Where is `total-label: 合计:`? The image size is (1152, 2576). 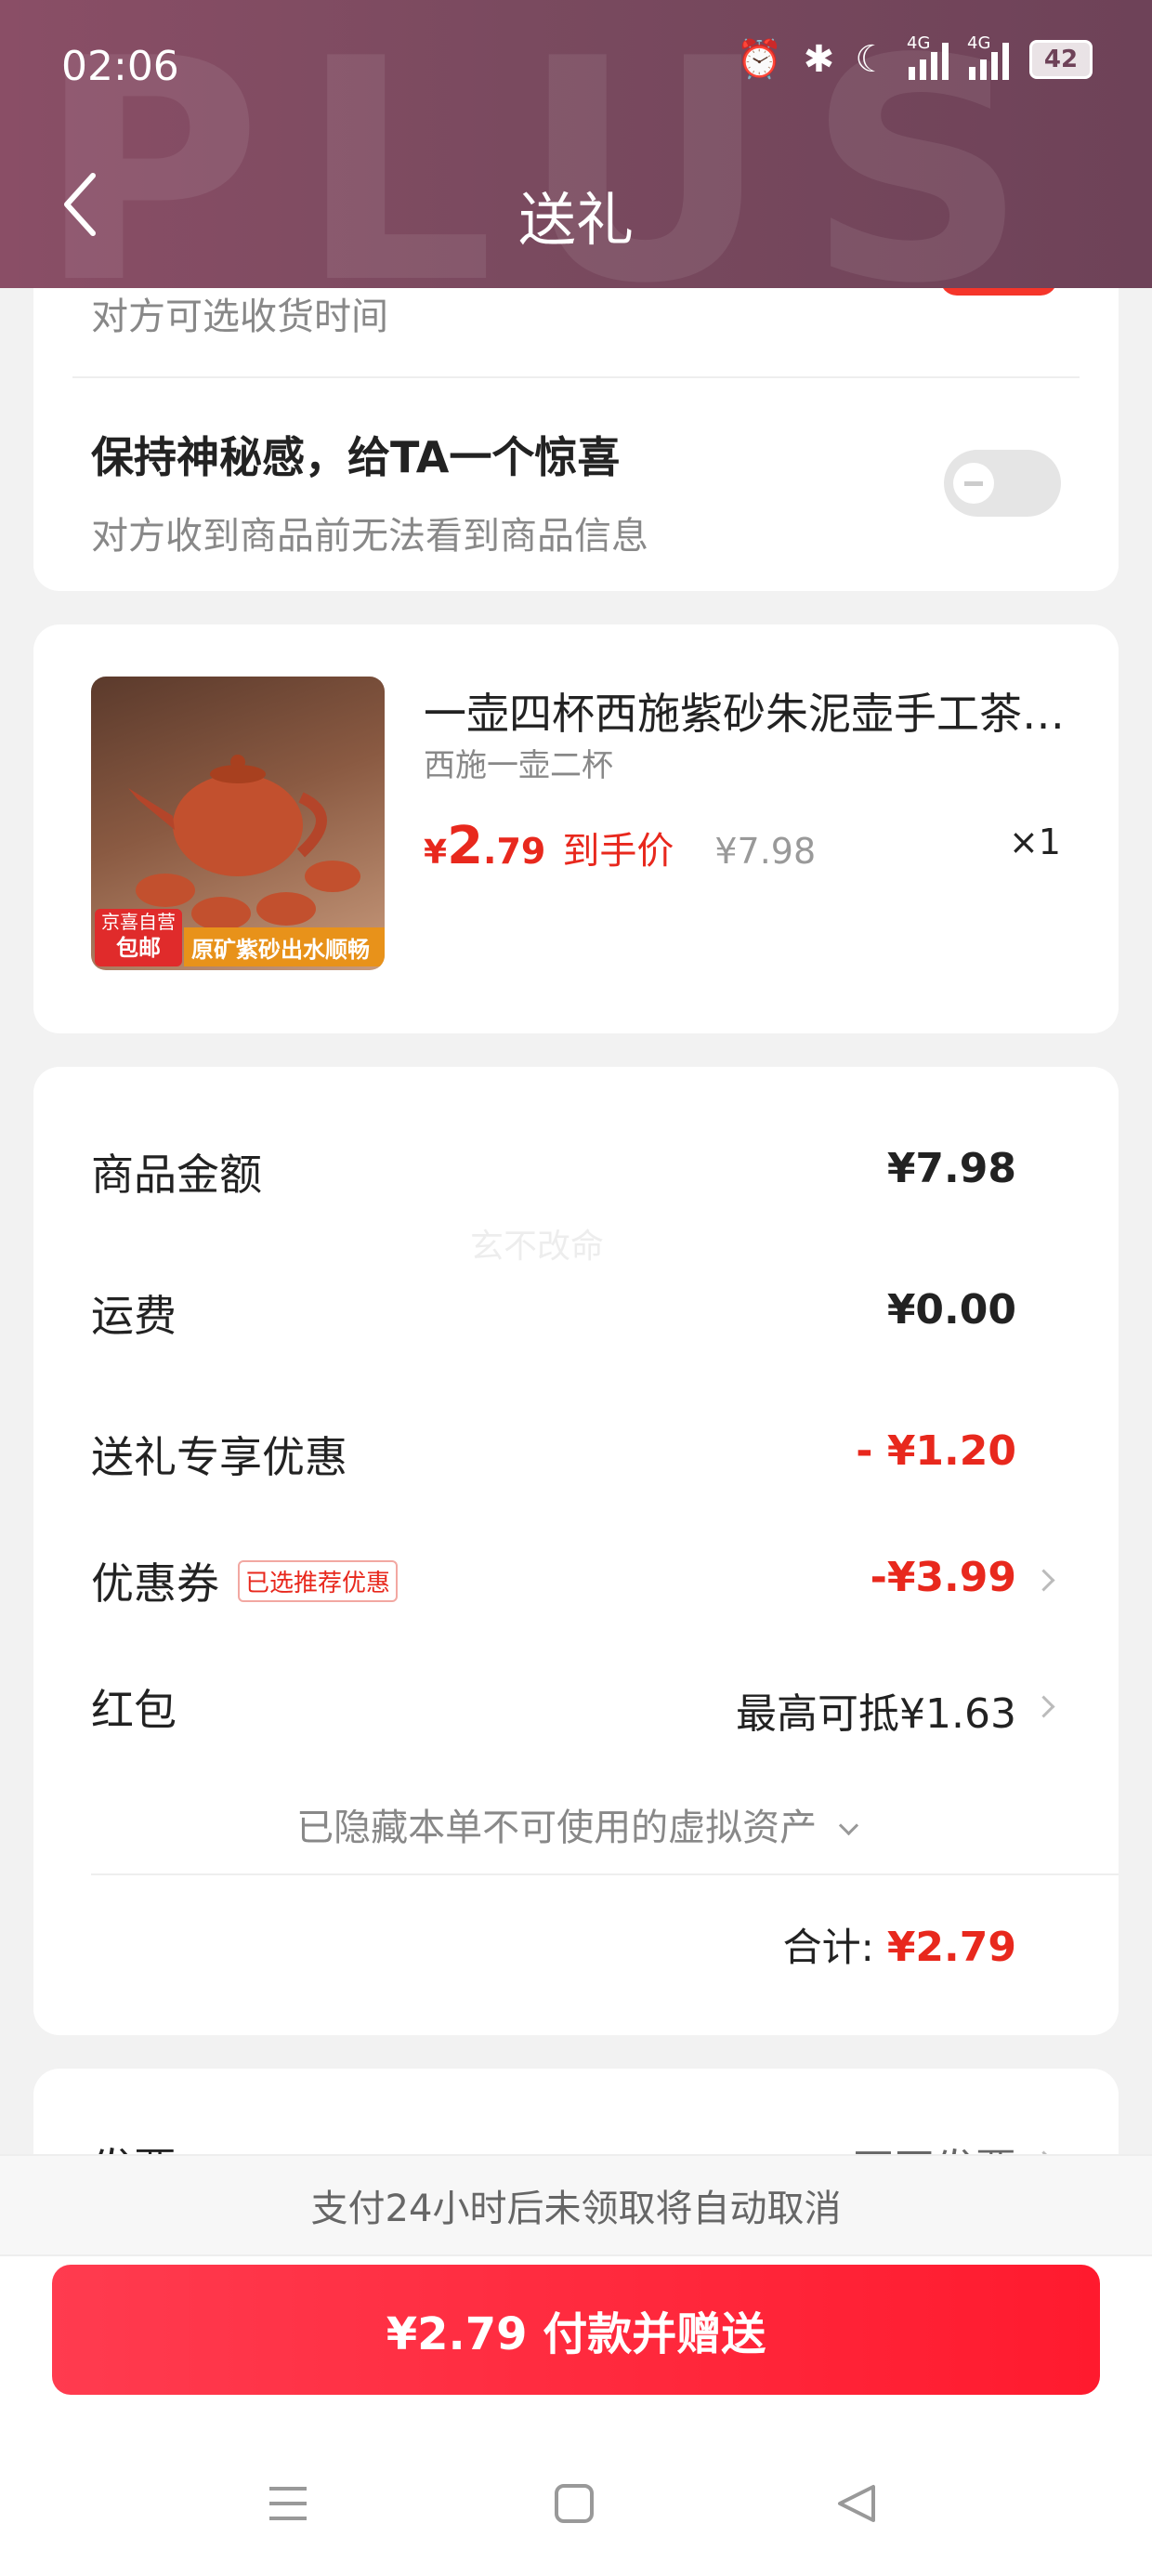
total-label: 合计: is located at coordinates (828, 1947).